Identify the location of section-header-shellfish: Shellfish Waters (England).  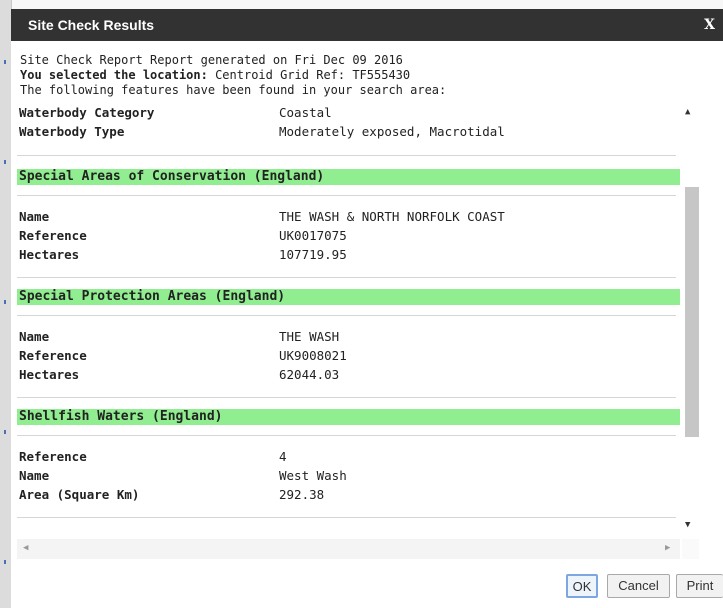
(348, 417).